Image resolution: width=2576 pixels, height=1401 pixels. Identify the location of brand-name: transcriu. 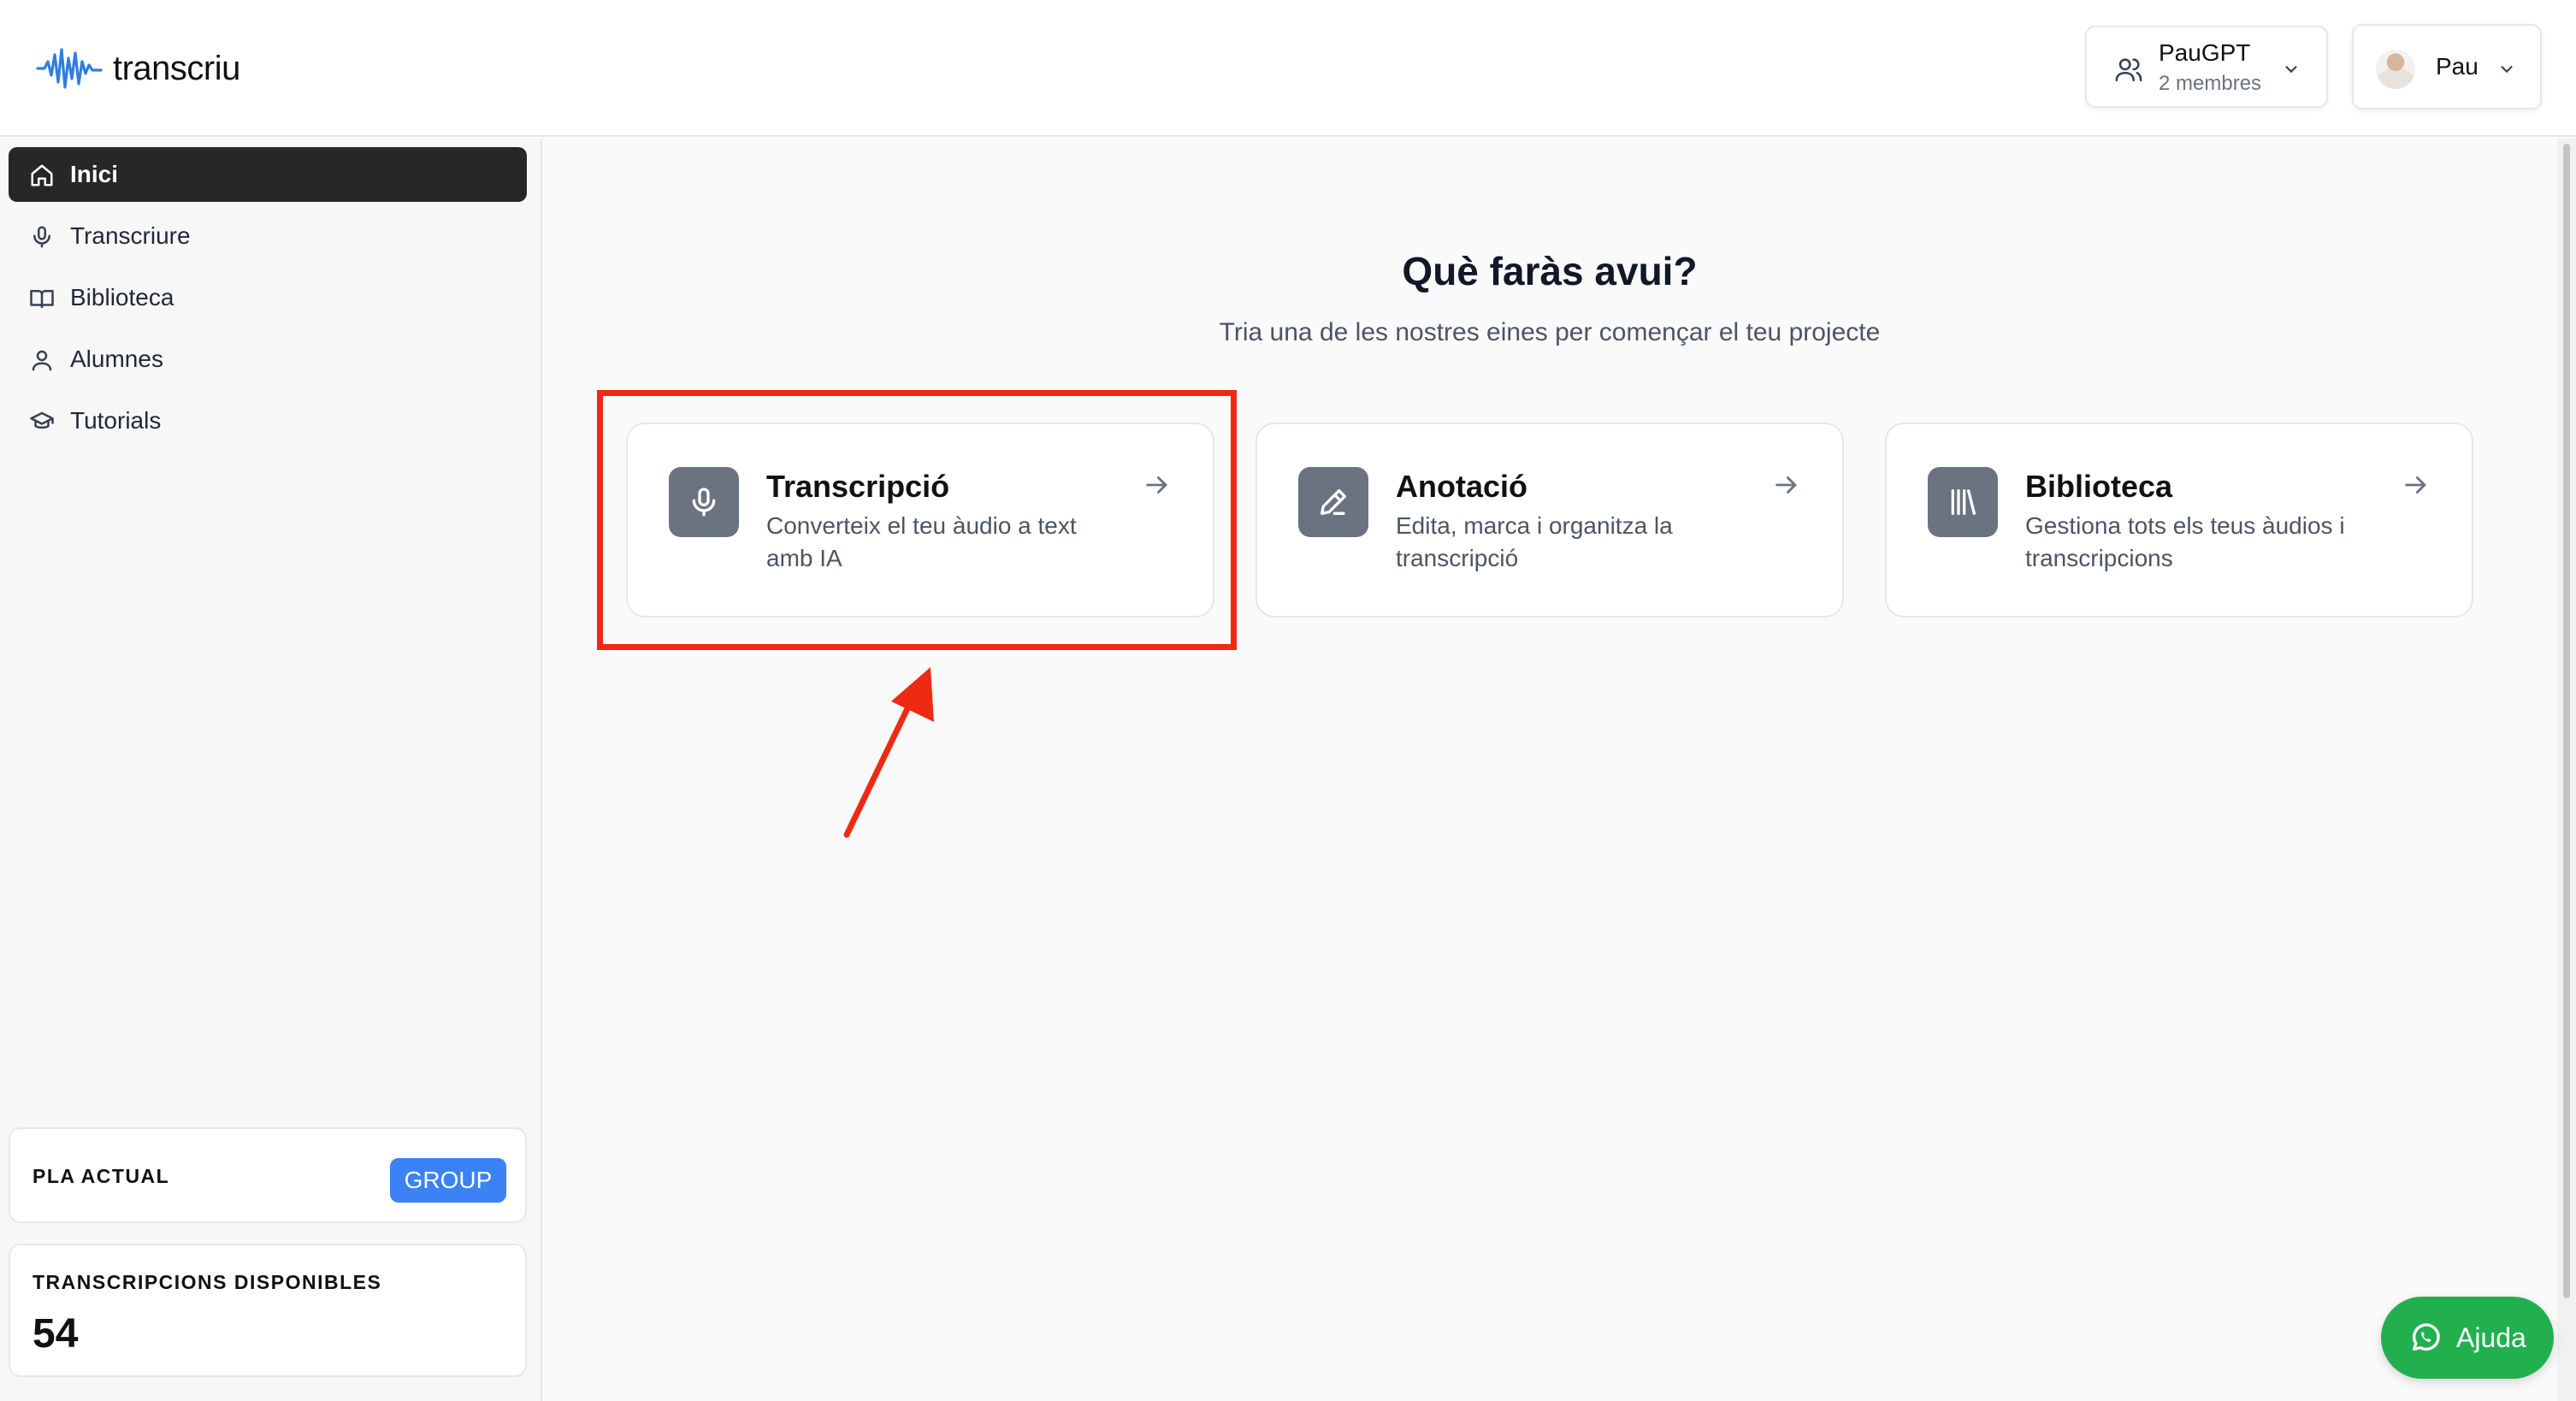
(176, 68).